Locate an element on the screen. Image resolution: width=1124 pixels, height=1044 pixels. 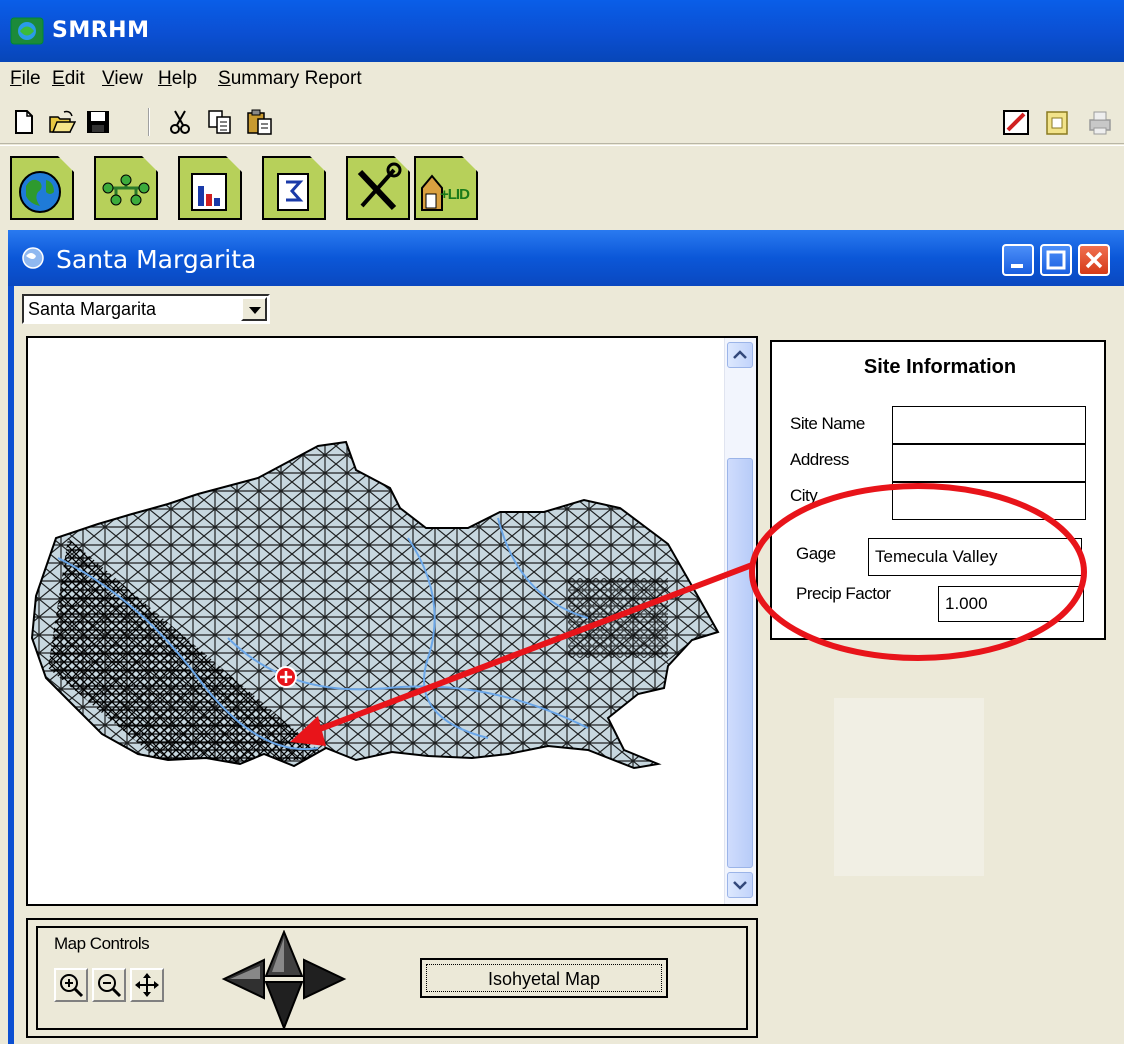
menu-summary-report: Summary Report is located at coordinates (290, 79).